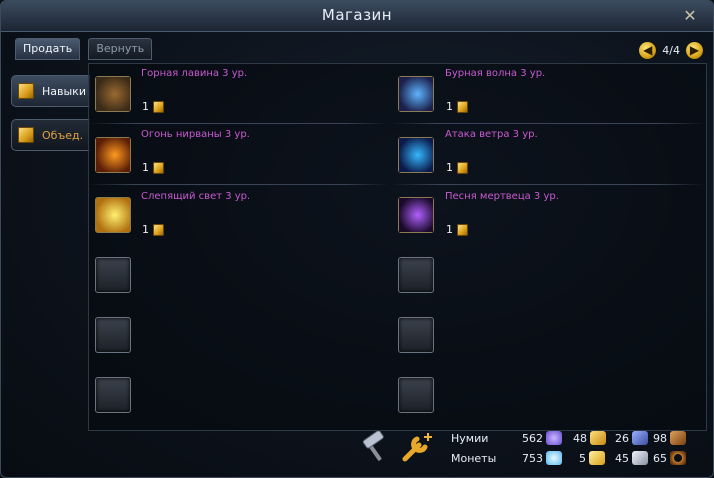  I want to click on currency-bronze-ring: 65, so click(669, 458).